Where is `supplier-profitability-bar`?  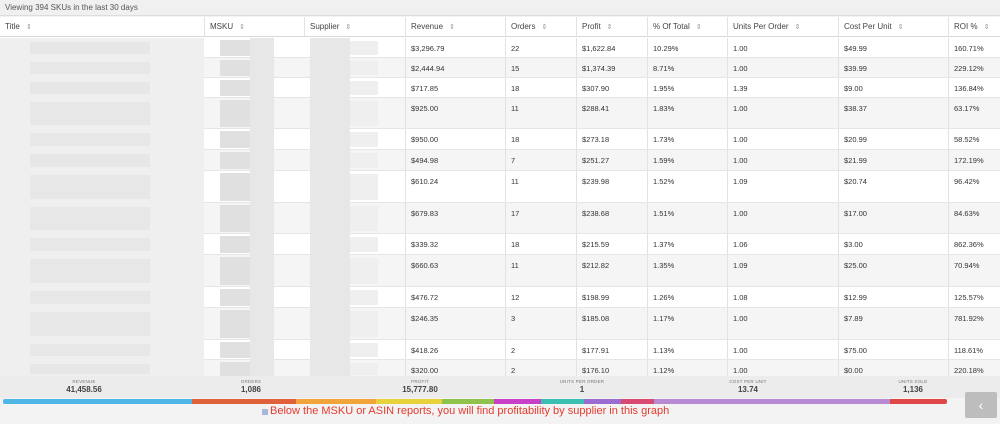
supplier-profitability-bar is located at coordinates (475, 401).